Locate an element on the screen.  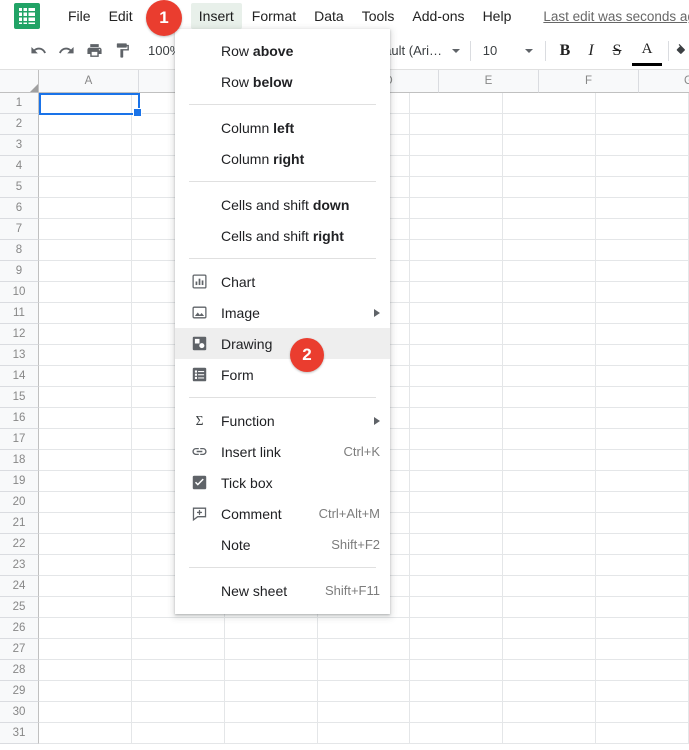
undo-icon is located at coordinates (38, 51).